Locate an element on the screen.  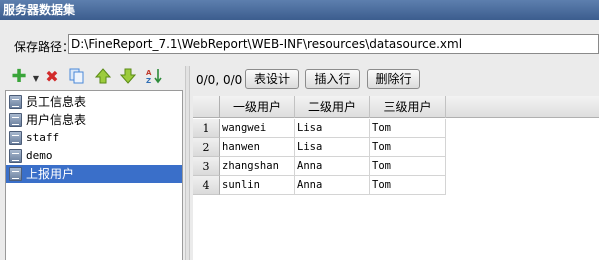
table-row: 2 hanwen Lisa Tom is located at coordinates (319, 147).